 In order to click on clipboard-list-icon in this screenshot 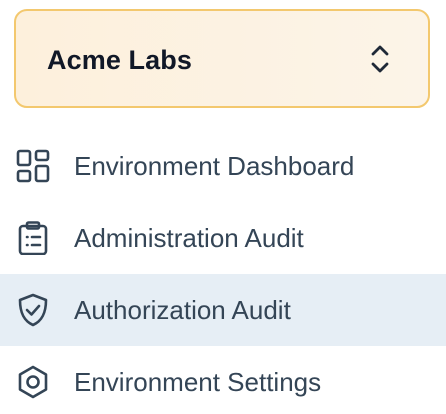, I will do `click(33, 238)`.